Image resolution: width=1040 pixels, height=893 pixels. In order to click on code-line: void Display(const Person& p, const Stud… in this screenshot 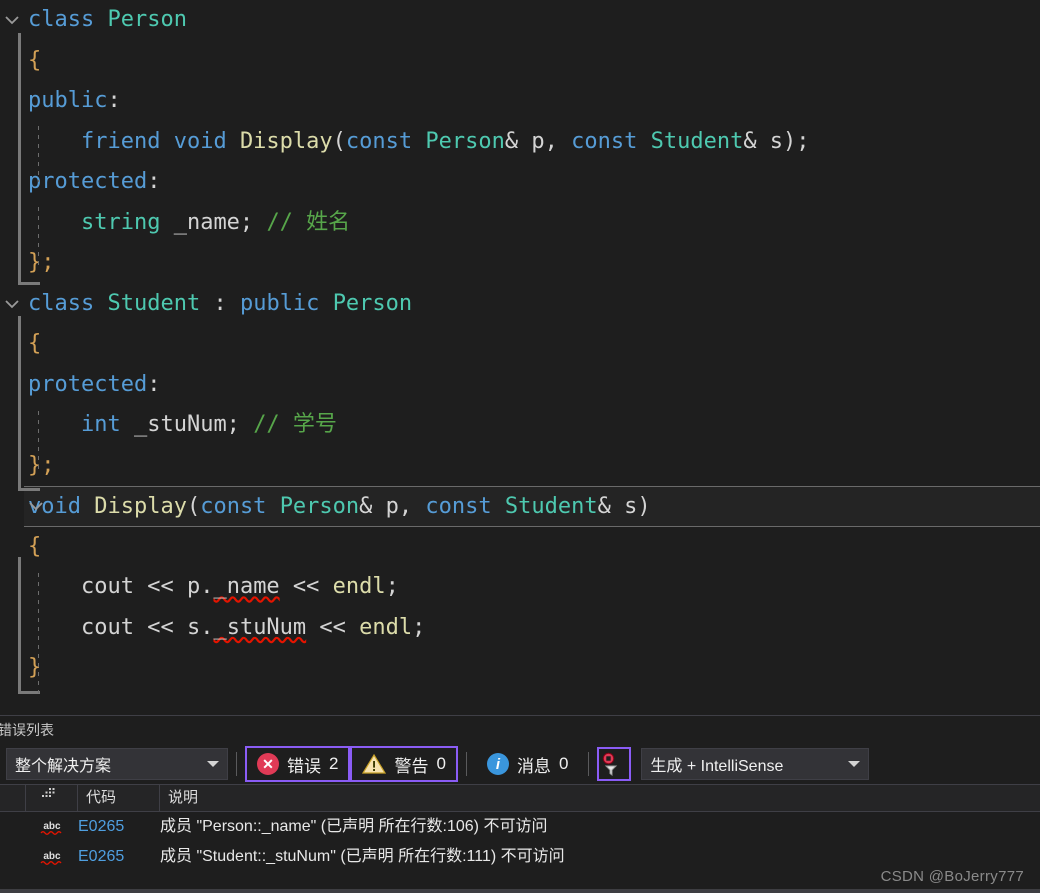, I will do `click(532, 506)`.